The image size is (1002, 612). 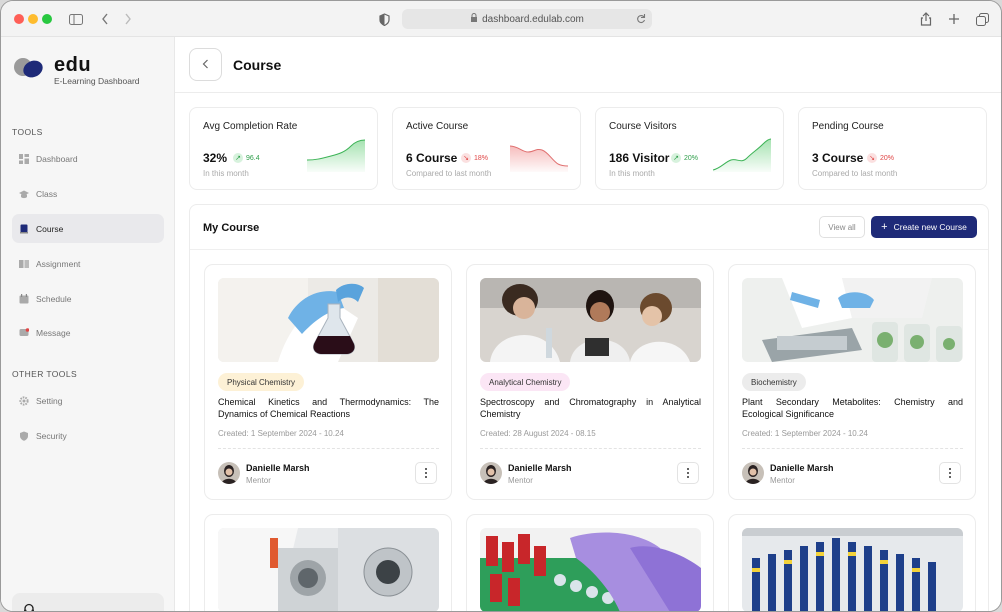 I want to click on stat-title: Course Visitors, so click(x=643, y=126).